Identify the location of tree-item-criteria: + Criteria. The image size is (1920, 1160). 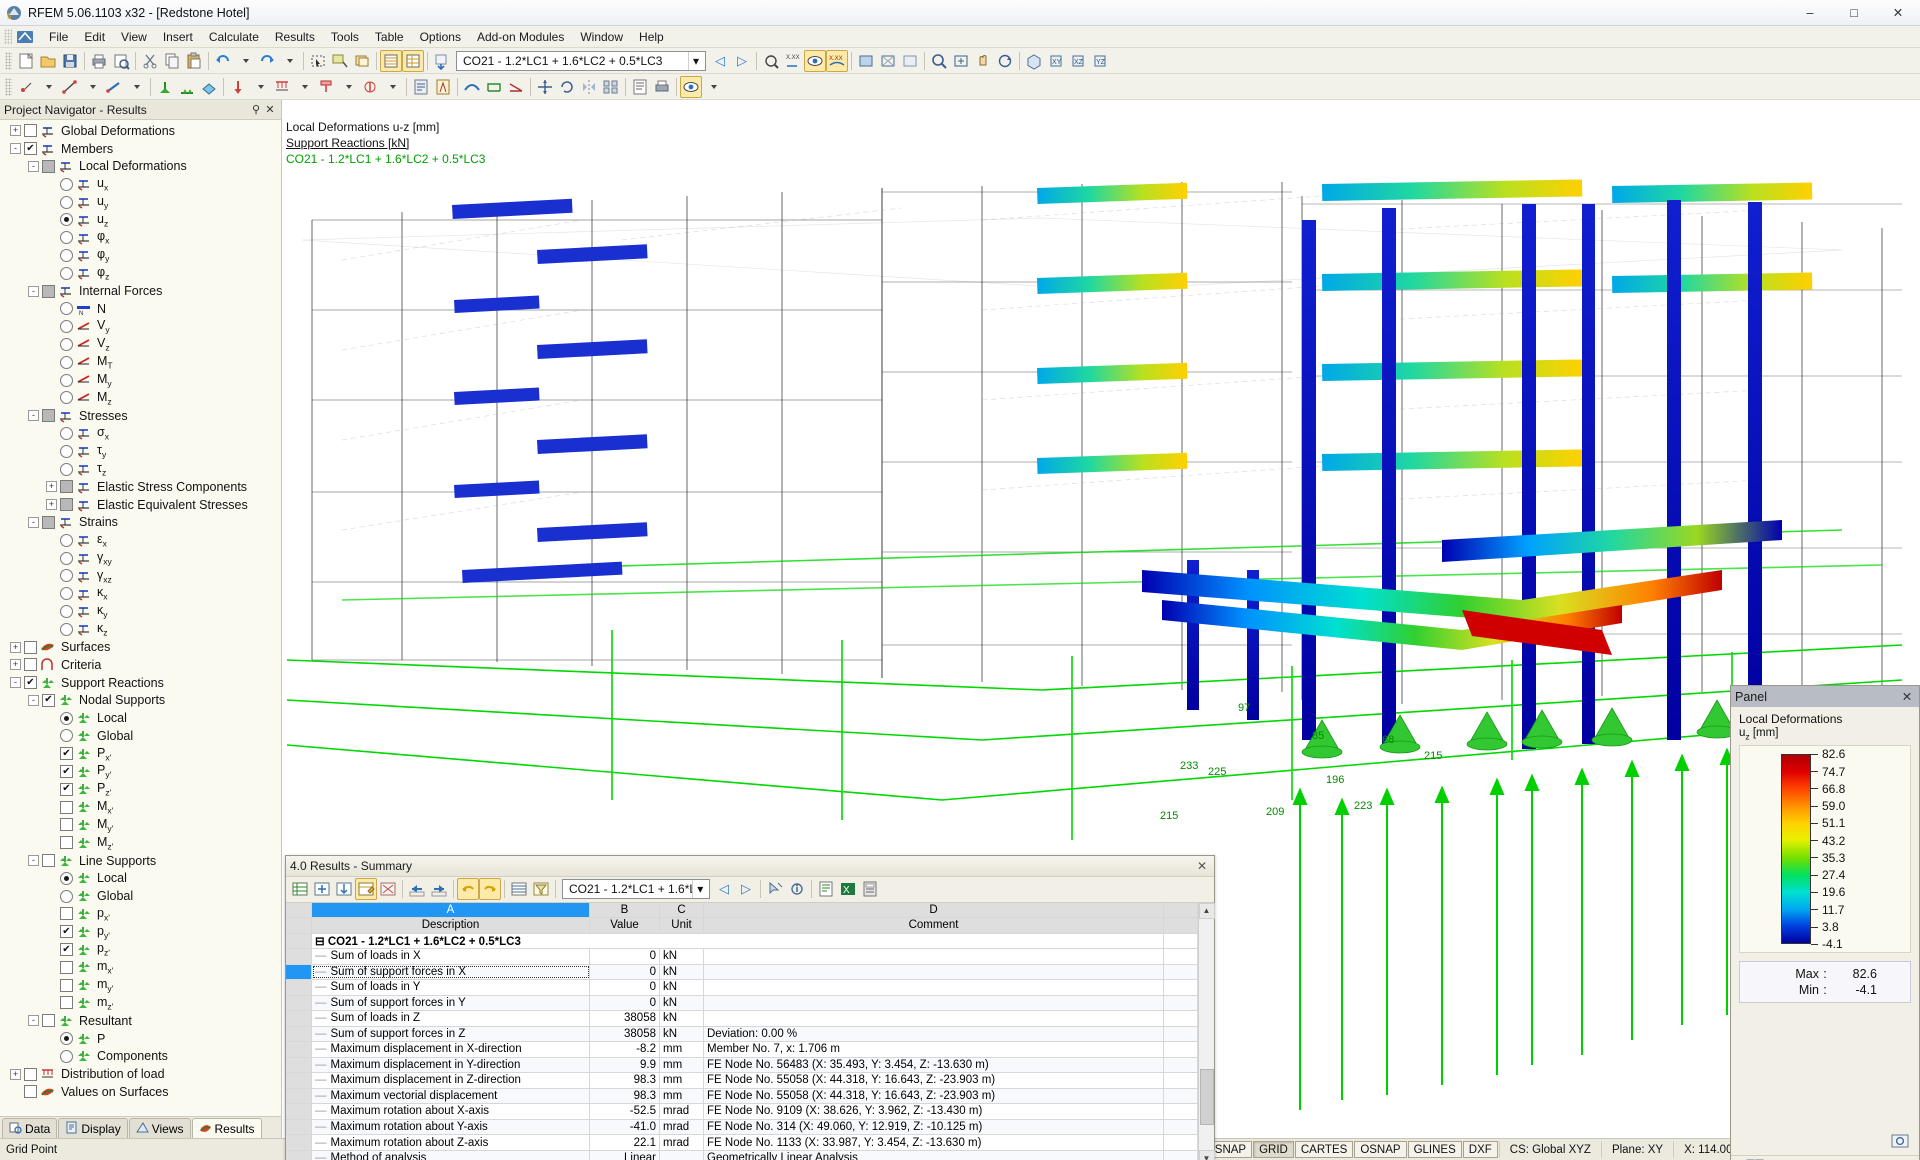
(140, 665).